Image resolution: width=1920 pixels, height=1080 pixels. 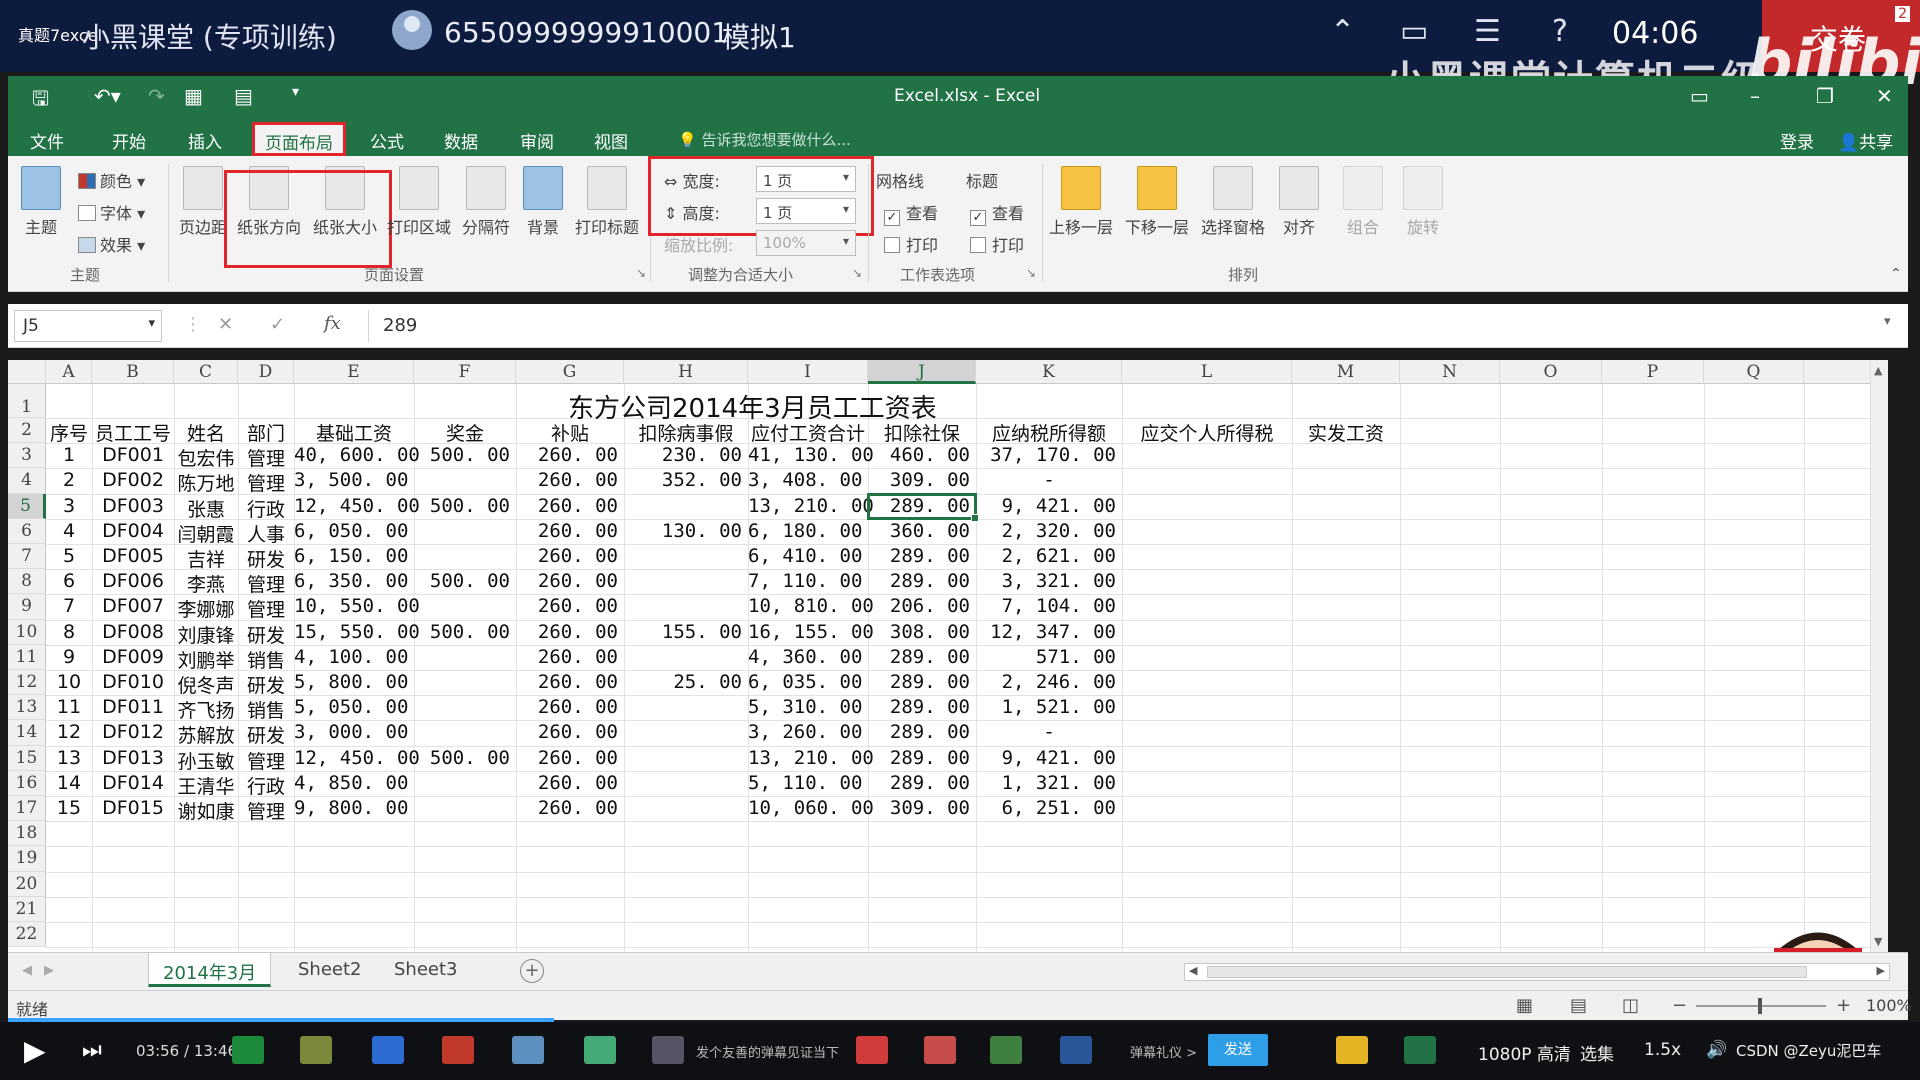 What do you see at coordinates (69, 581) in the screenshot?
I see `table-cell: 6` at bounding box center [69, 581].